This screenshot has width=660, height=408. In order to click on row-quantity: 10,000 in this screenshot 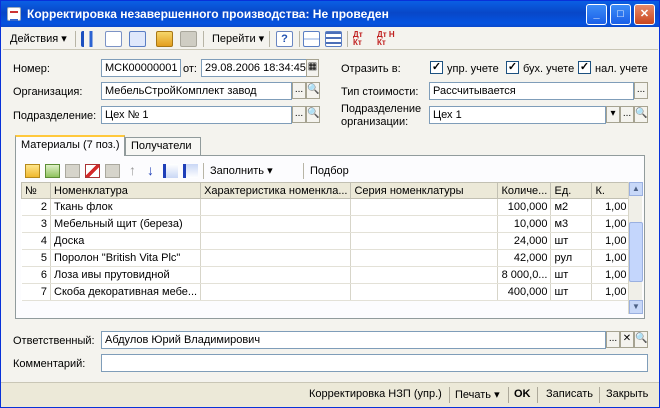, I will do `click(524, 224)`.